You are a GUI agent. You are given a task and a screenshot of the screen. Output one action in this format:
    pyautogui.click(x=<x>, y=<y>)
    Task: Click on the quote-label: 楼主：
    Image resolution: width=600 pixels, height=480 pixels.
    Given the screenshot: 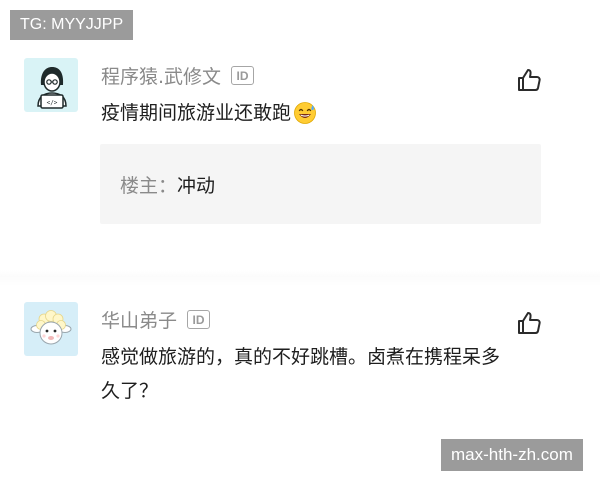 What is the action you would take?
    pyautogui.click(x=149, y=185)
    